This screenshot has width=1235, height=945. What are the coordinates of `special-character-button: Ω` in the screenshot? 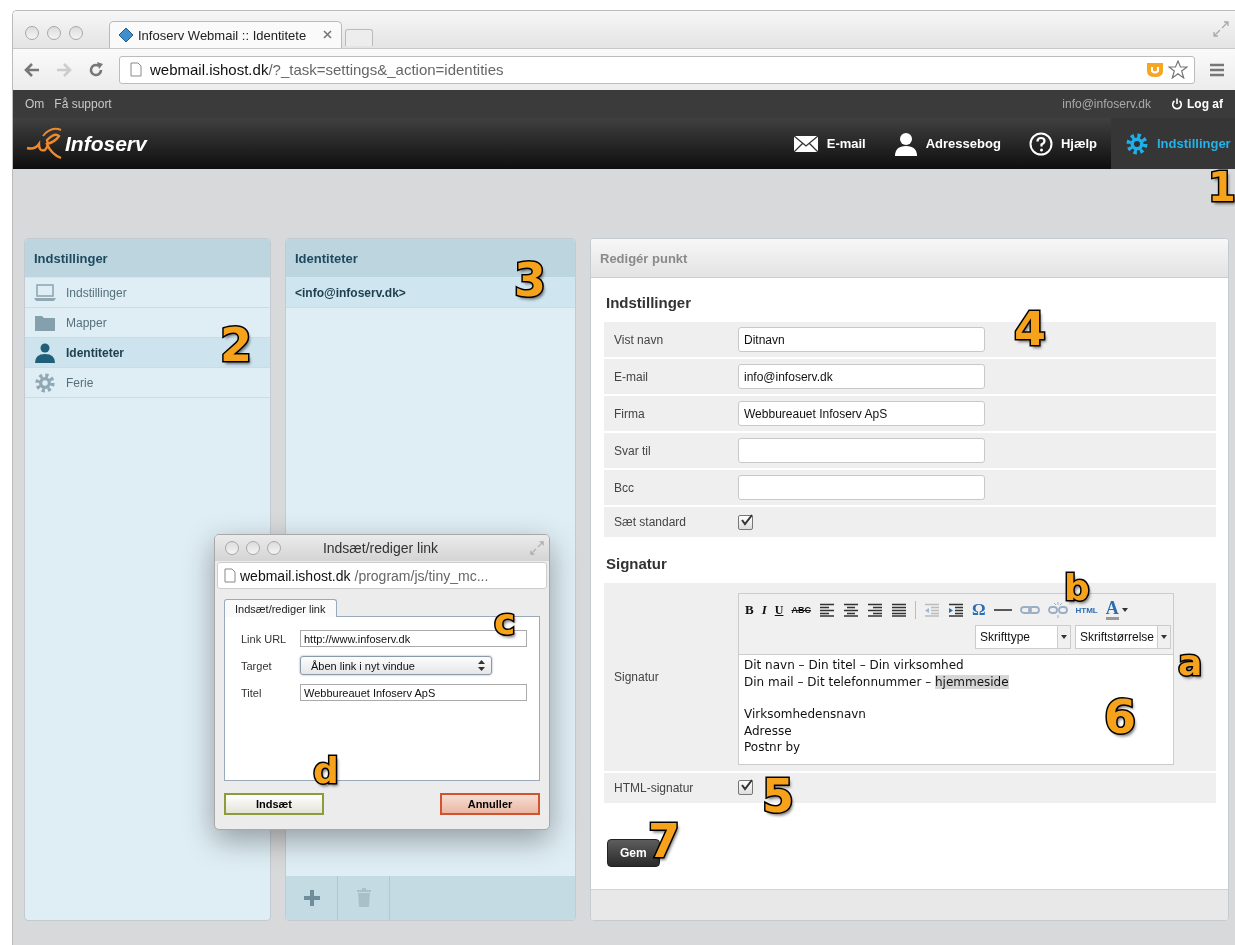 It's located at (978, 610).